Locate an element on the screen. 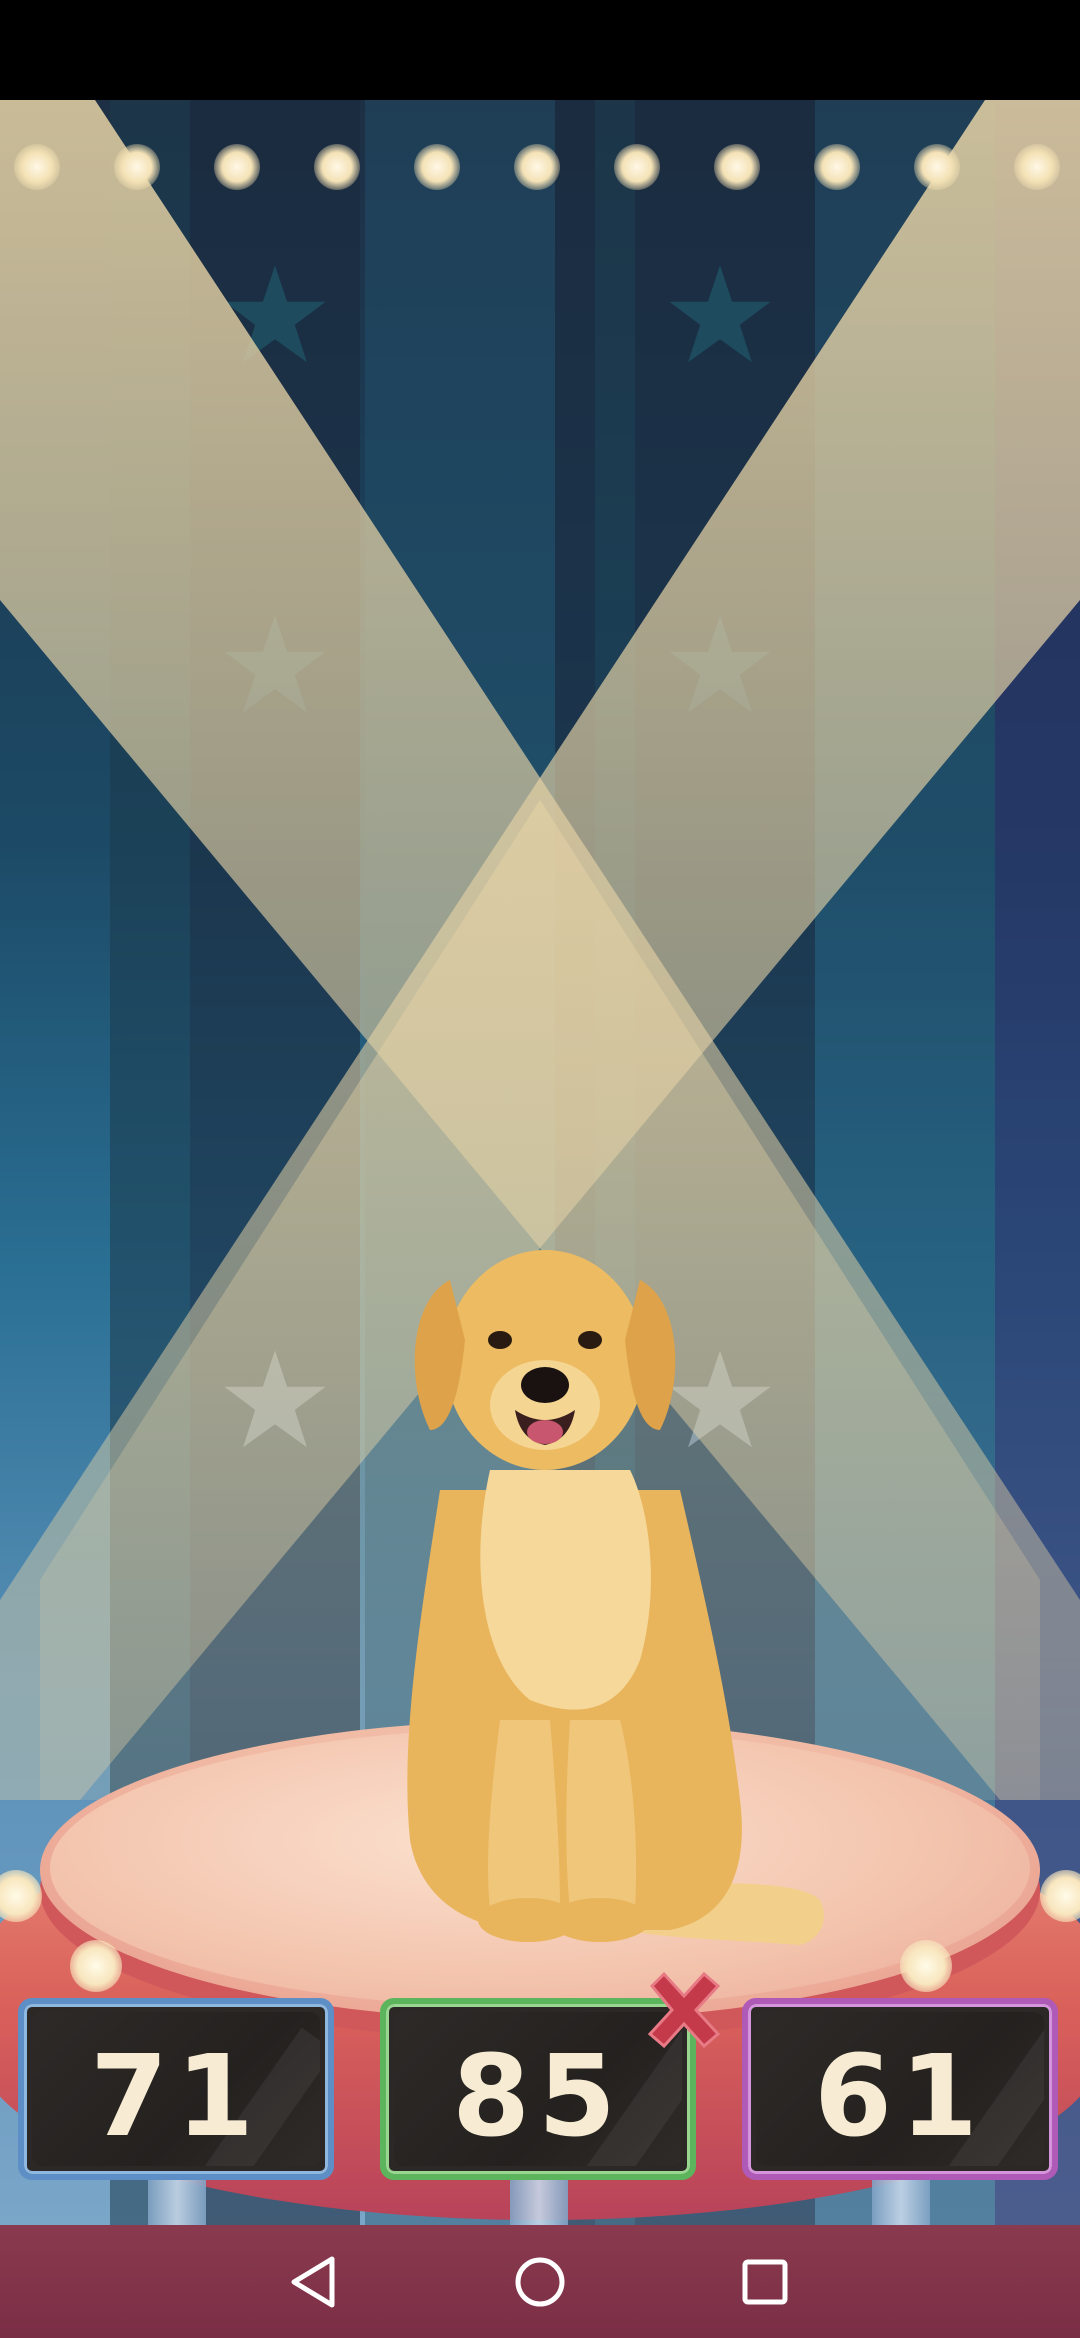 The height and width of the screenshot is (2338, 1080). score-panel-screen: 71 is located at coordinates (176, 2089).